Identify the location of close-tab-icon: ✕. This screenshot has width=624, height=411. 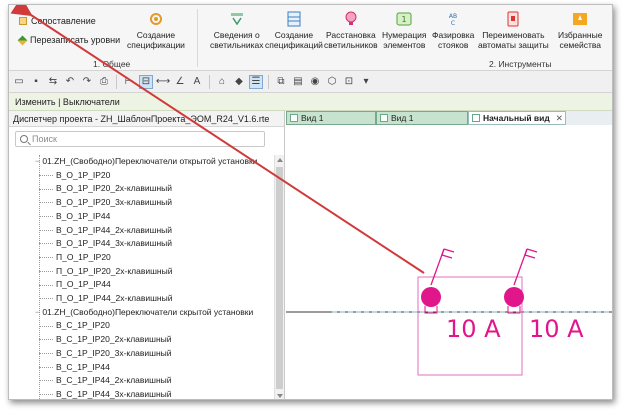
(559, 118).